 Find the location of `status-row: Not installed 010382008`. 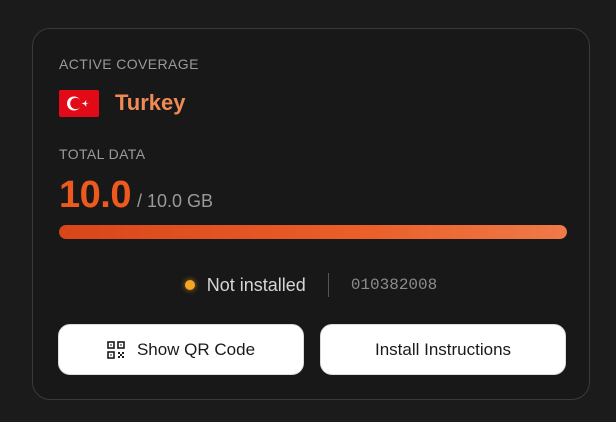

status-row: Not installed 010382008 is located at coordinates (311, 285).